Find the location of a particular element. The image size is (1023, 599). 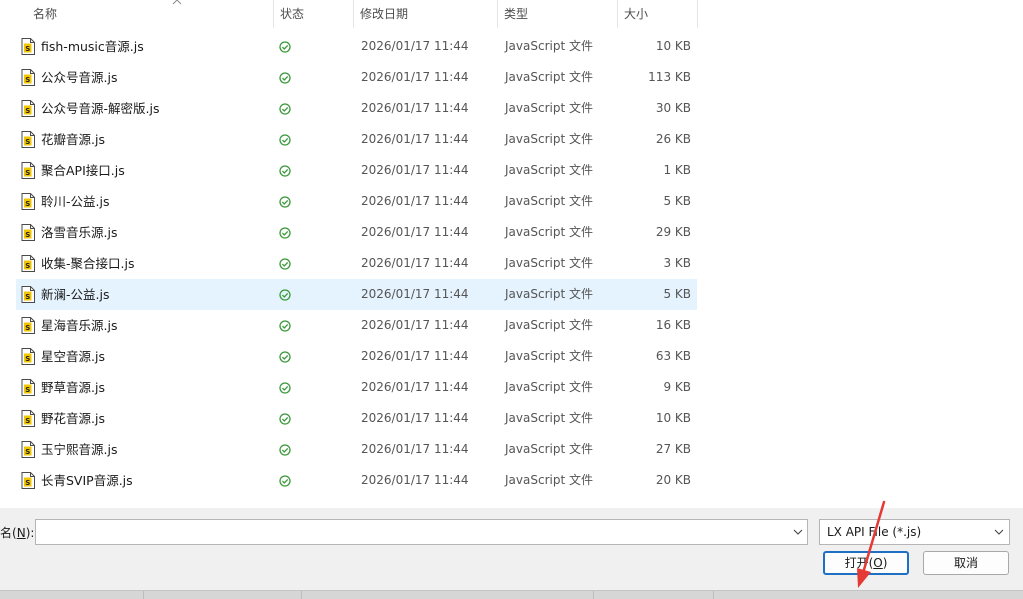

open-hotkey: O is located at coordinates (878, 563).